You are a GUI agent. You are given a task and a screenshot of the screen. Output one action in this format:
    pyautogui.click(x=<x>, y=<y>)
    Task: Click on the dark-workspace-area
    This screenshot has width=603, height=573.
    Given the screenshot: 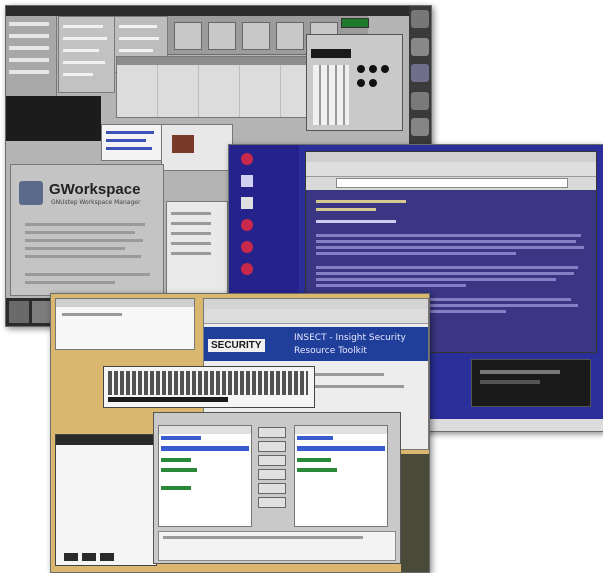 What is the action you would take?
    pyautogui.click(x=53, y=118)
    